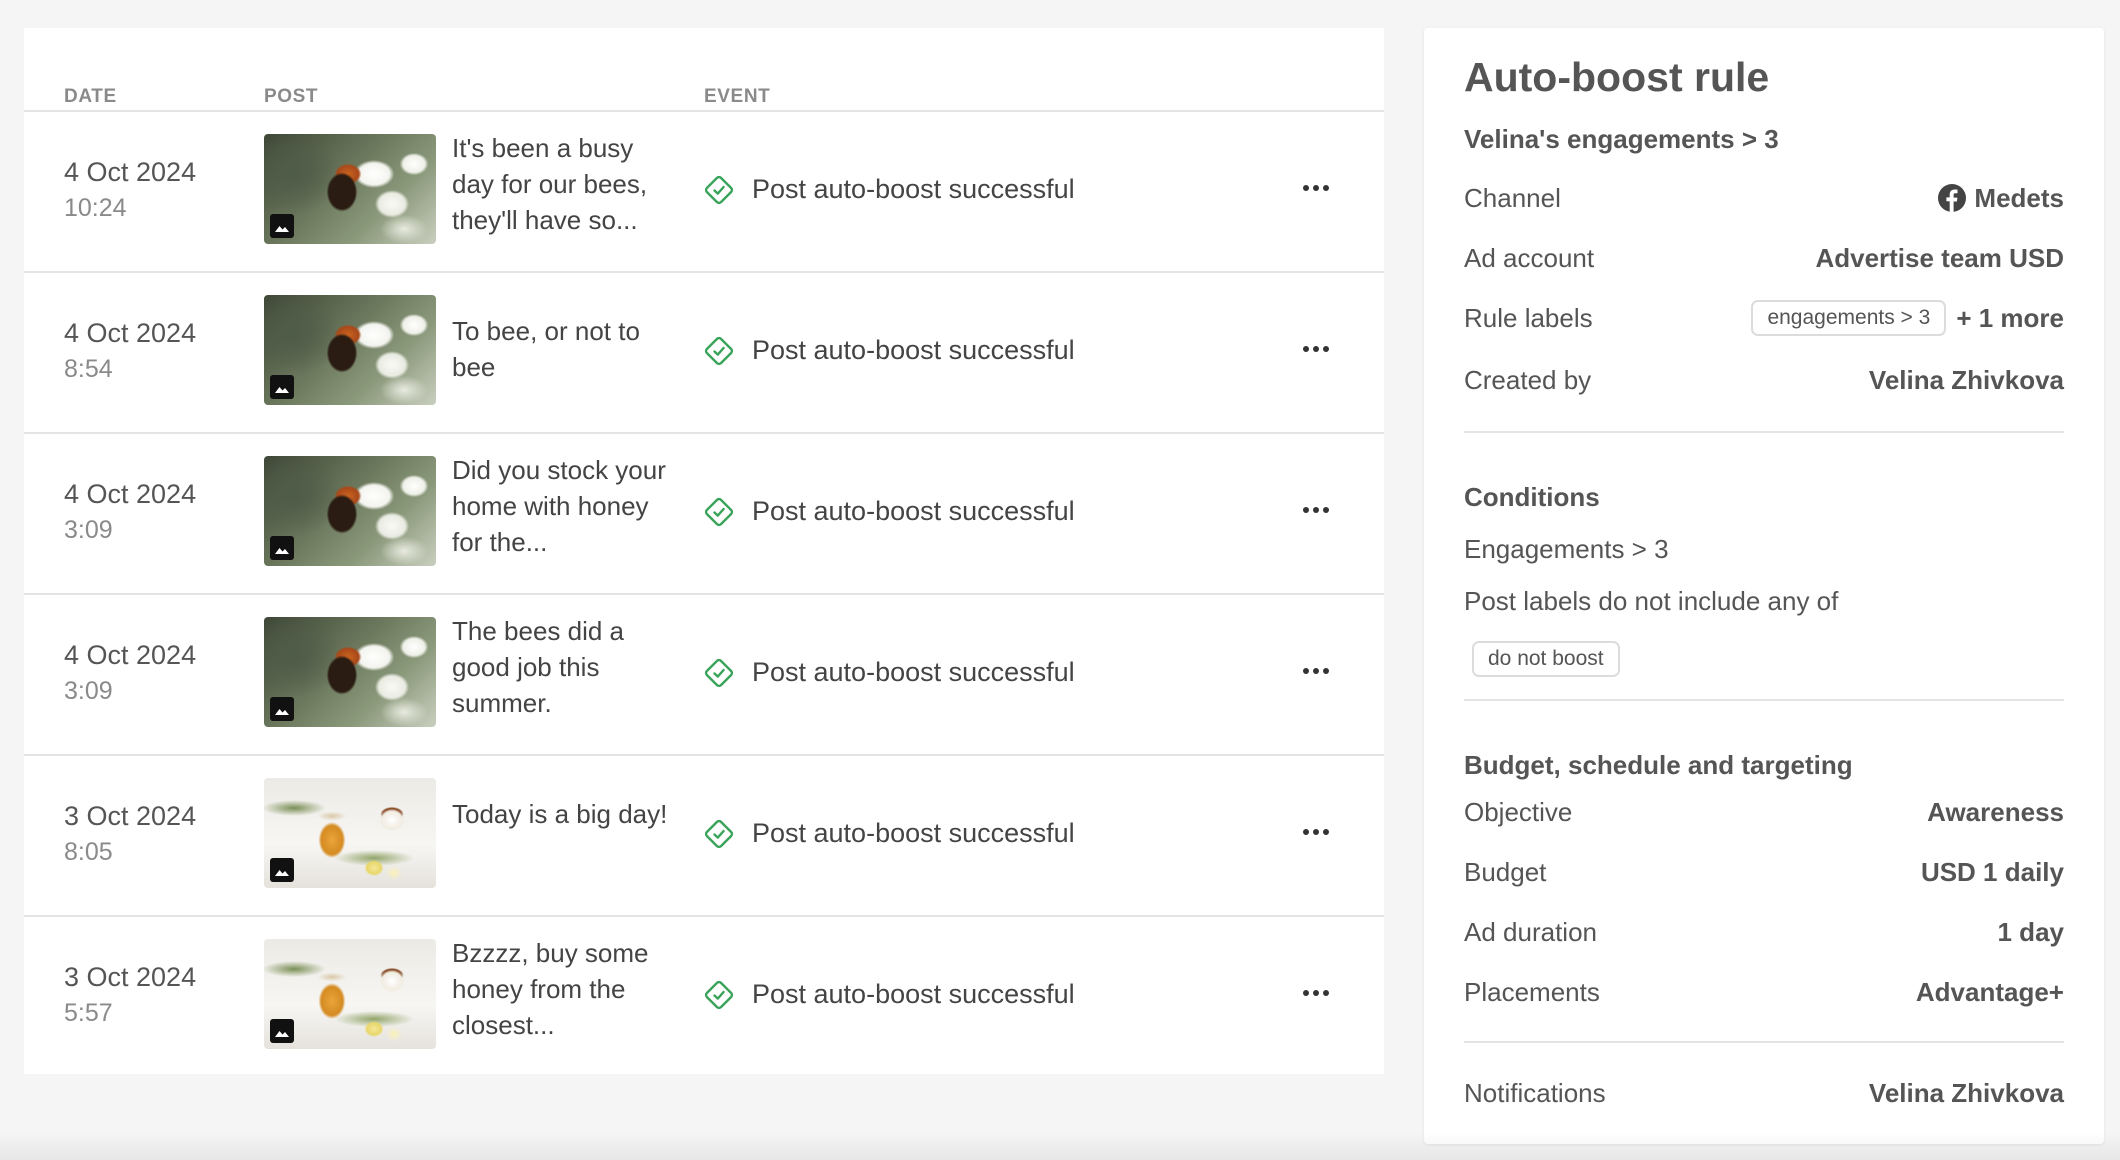  What do you see at coordinates (90, 97) in the screenshot?
I see `column-header-date: DATE` at bounding box center [90, 97].